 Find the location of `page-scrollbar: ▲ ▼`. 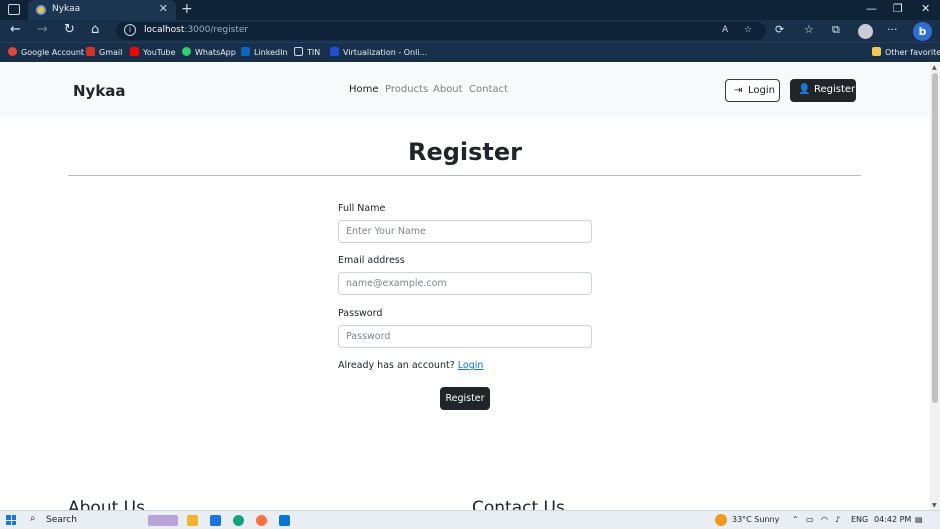

page-scrollbar: ▲ ▼ is located at coordinates (935, 286).